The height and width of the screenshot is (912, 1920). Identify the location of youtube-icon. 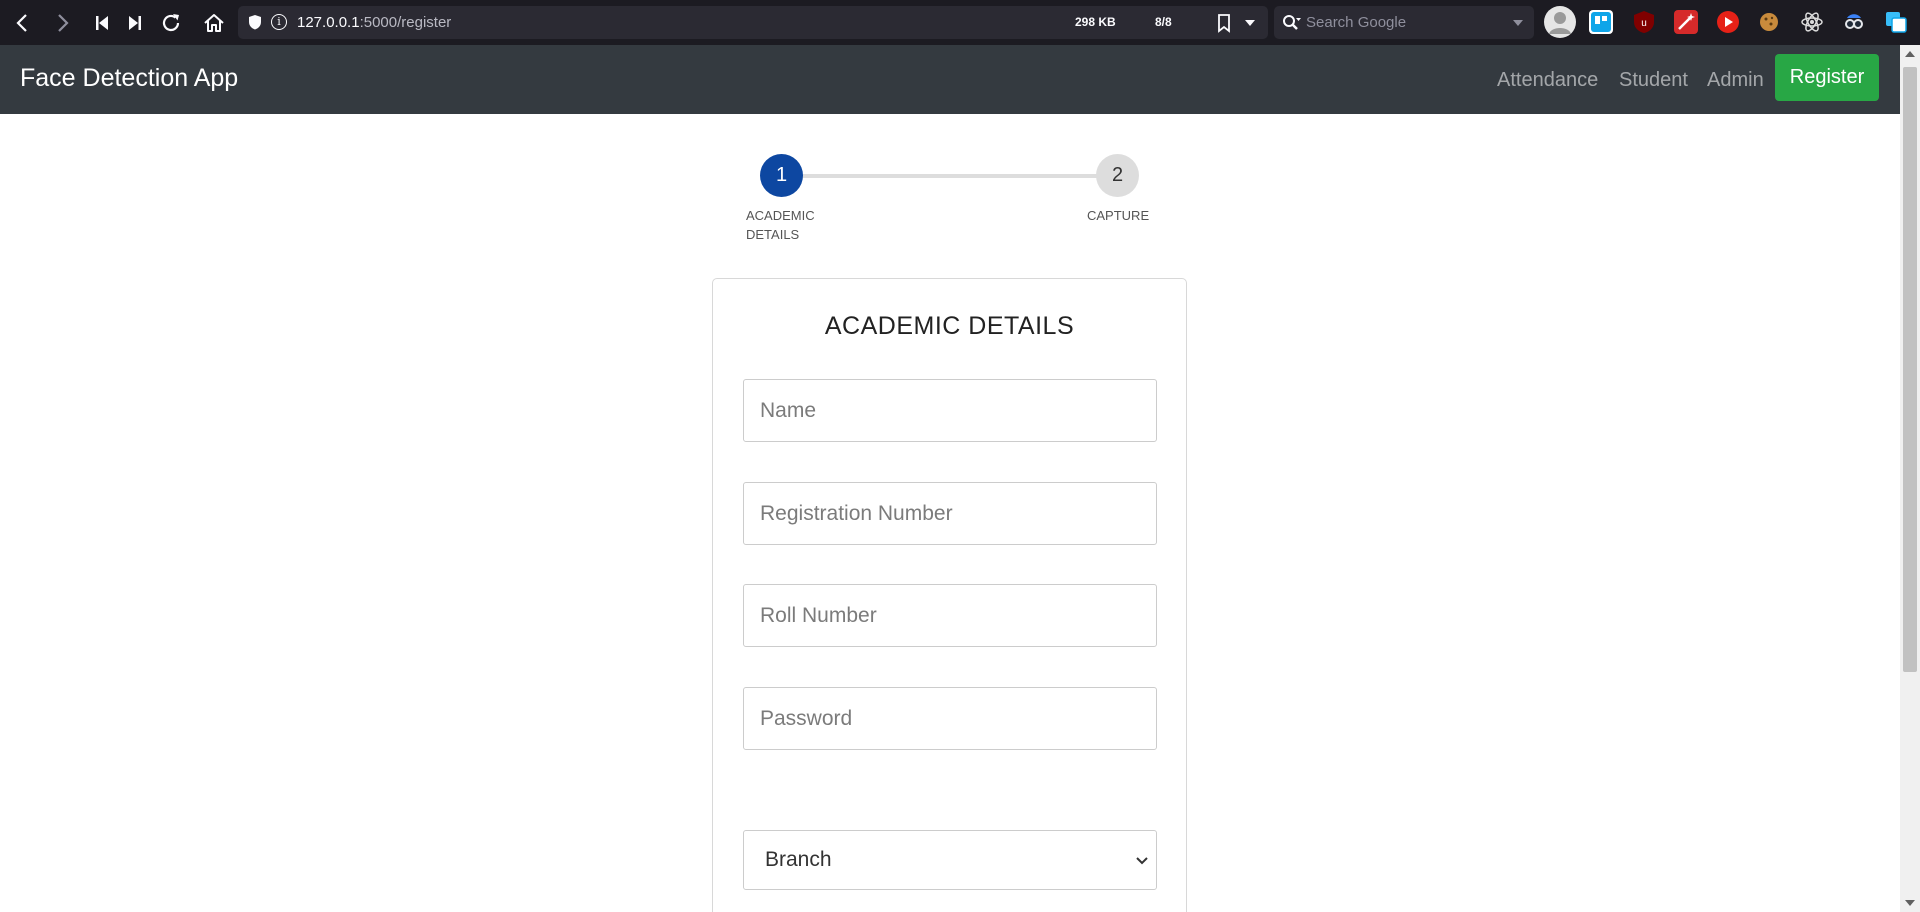
(1728, 22).